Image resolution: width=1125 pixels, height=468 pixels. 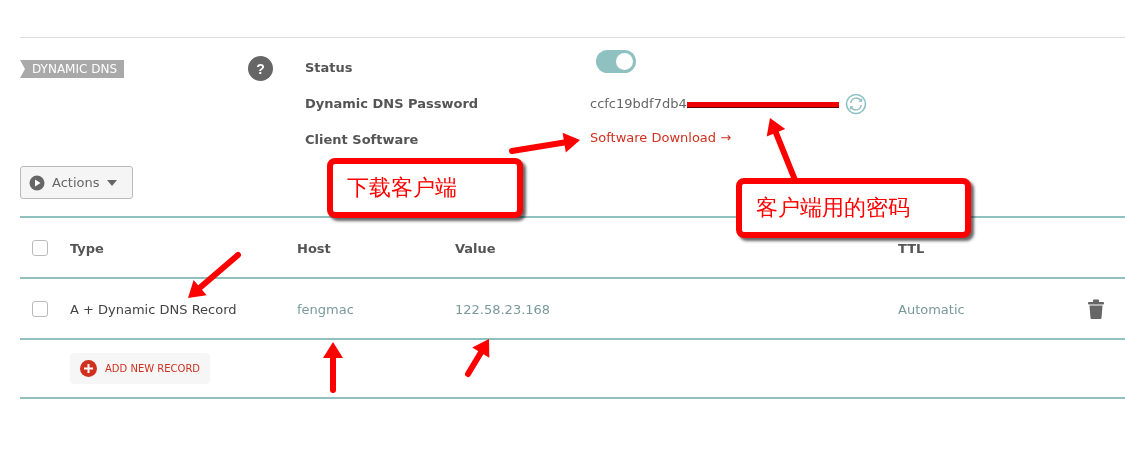 I want to click on software-download-link: Software Download →, so click(x=661, y=138).